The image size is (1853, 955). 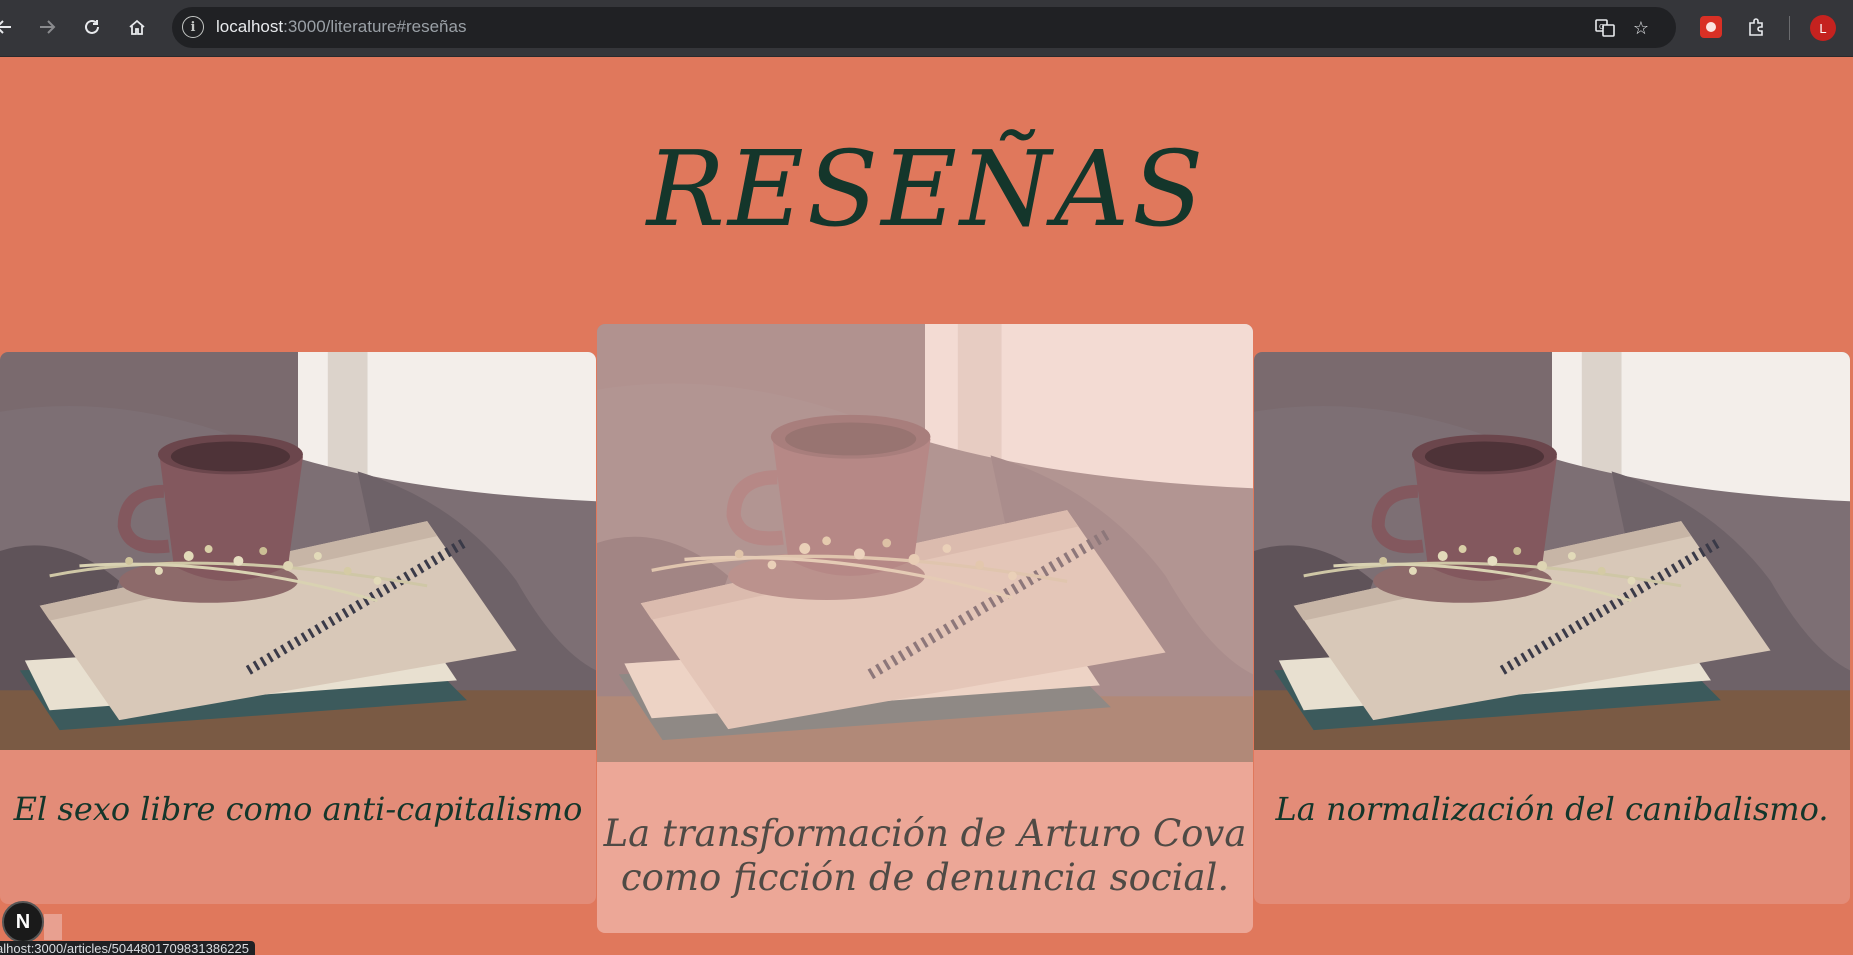 What do you see at coordinates (47, 27) in the screenshot?
I see `forward-icon` at bounding box center [47, 27].